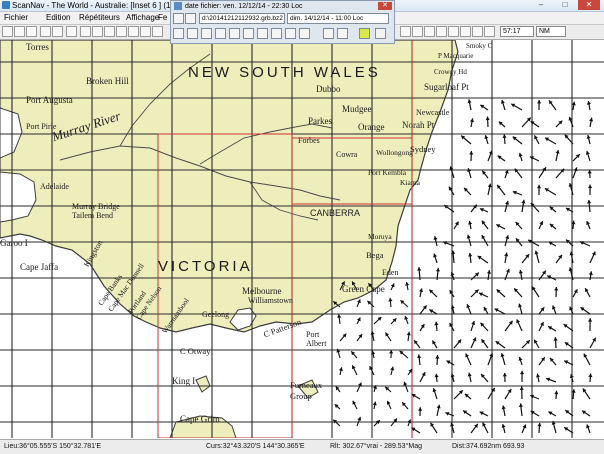  I want to click on place-label: Broken Hill, so click(107, 81).